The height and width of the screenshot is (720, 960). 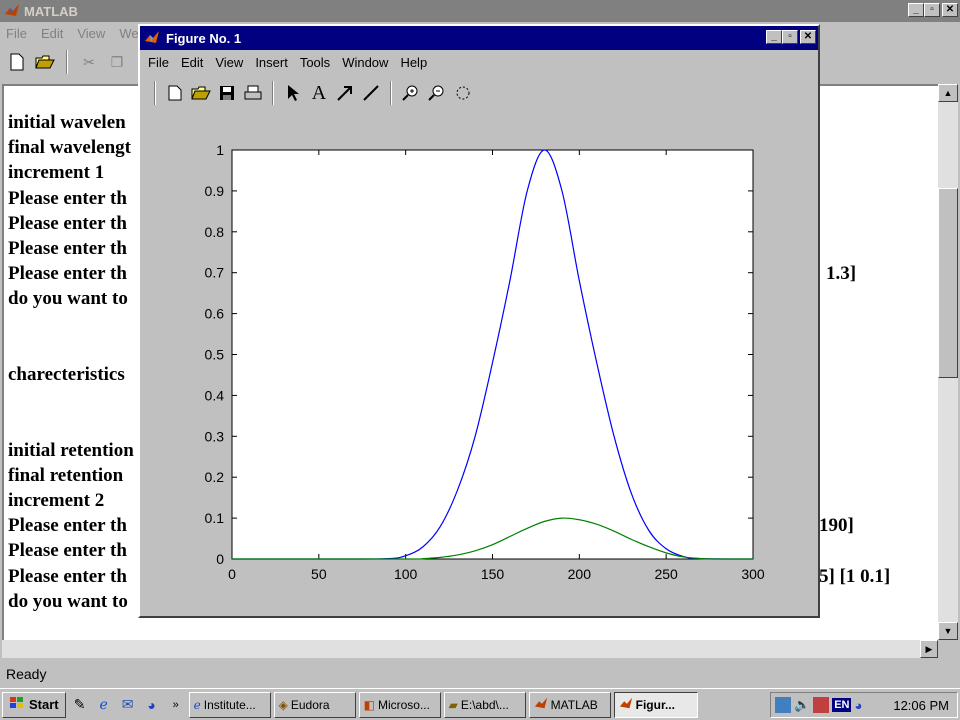 I want to click on matlab-figure-task-icon, so click(x=626, y=704).